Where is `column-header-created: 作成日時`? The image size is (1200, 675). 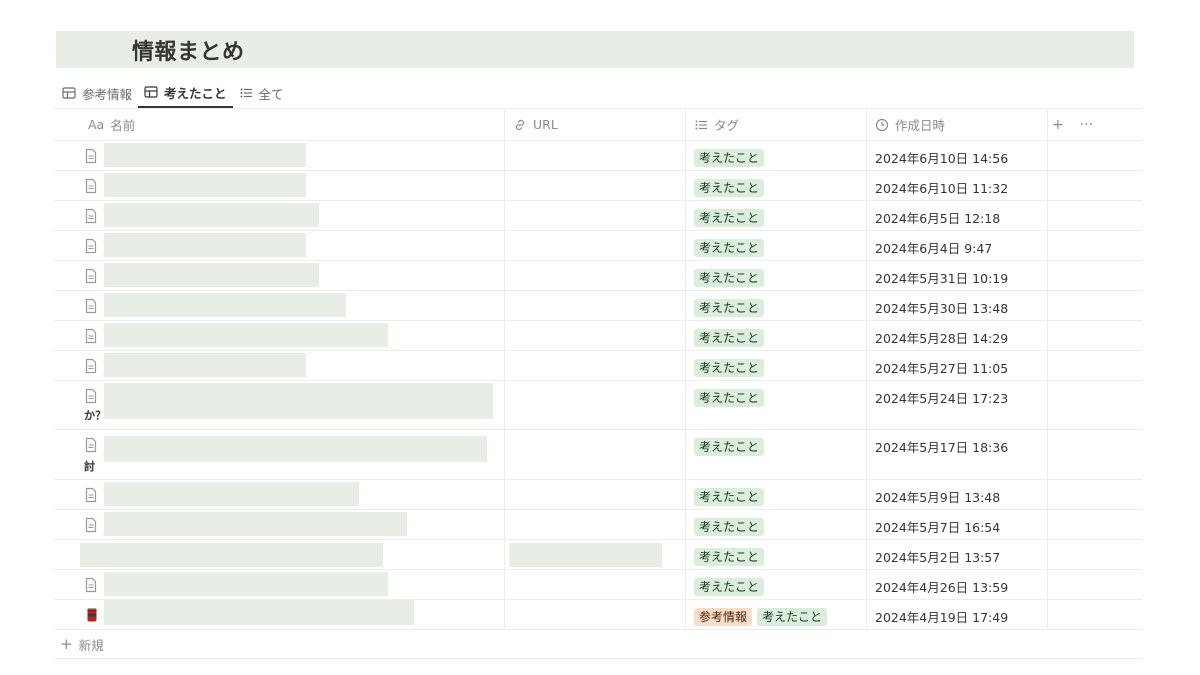 column-header-created: 作成日時 is located at coordinates (957, 124).